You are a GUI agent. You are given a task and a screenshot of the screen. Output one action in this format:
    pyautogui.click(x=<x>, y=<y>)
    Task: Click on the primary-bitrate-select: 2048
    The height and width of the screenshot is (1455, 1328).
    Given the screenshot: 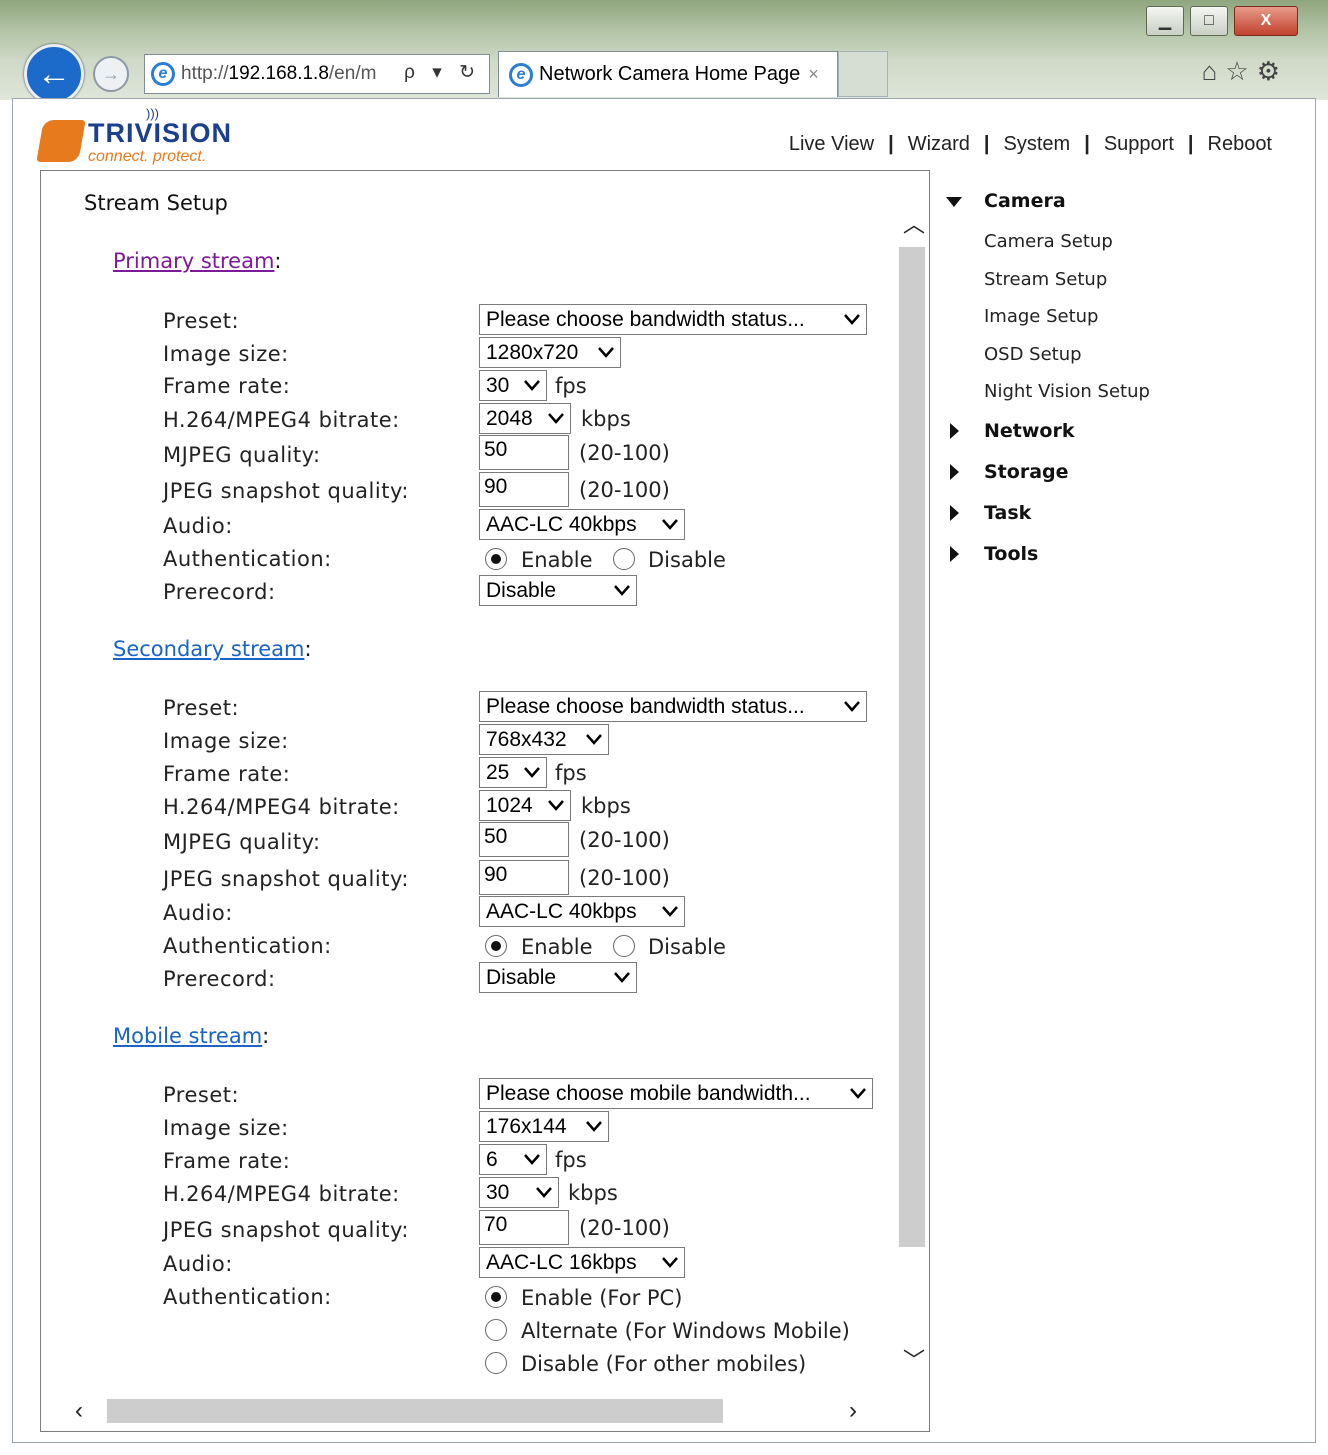 What is the action you would take?
    pyautogui.click(x=525, y=418)
    